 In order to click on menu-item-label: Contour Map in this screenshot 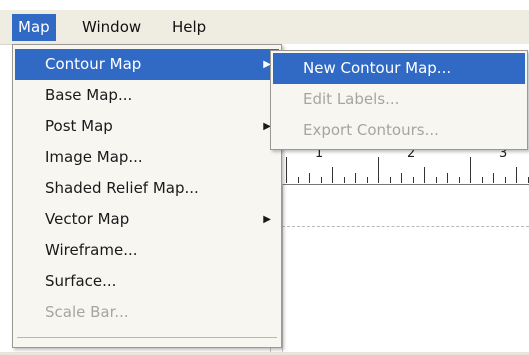, I will do `click(93, 64)`.